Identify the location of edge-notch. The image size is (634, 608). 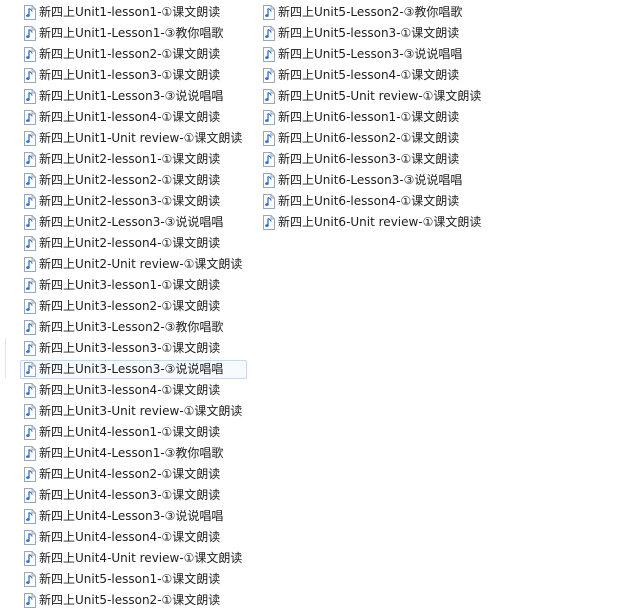
(3, 358).